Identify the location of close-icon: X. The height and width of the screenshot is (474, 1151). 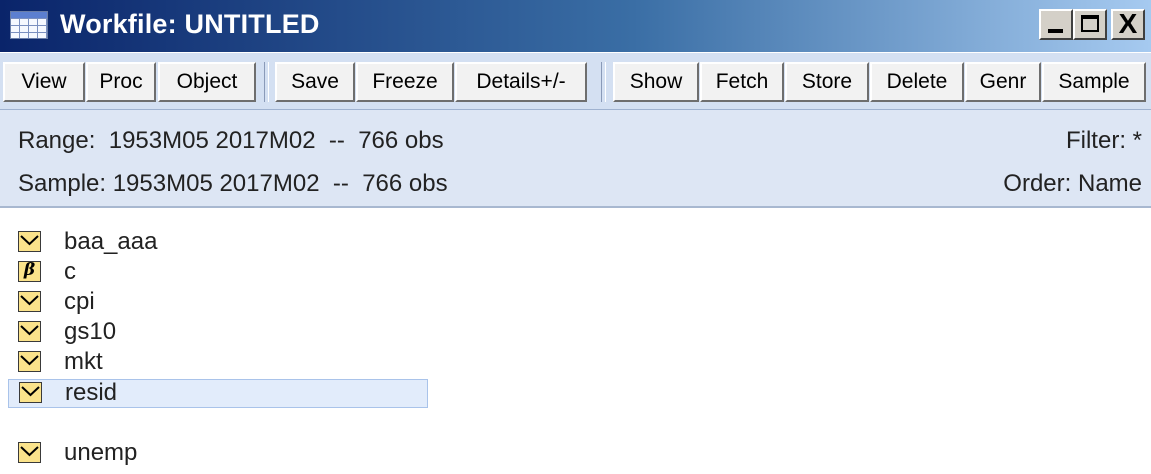
(1128, 23).